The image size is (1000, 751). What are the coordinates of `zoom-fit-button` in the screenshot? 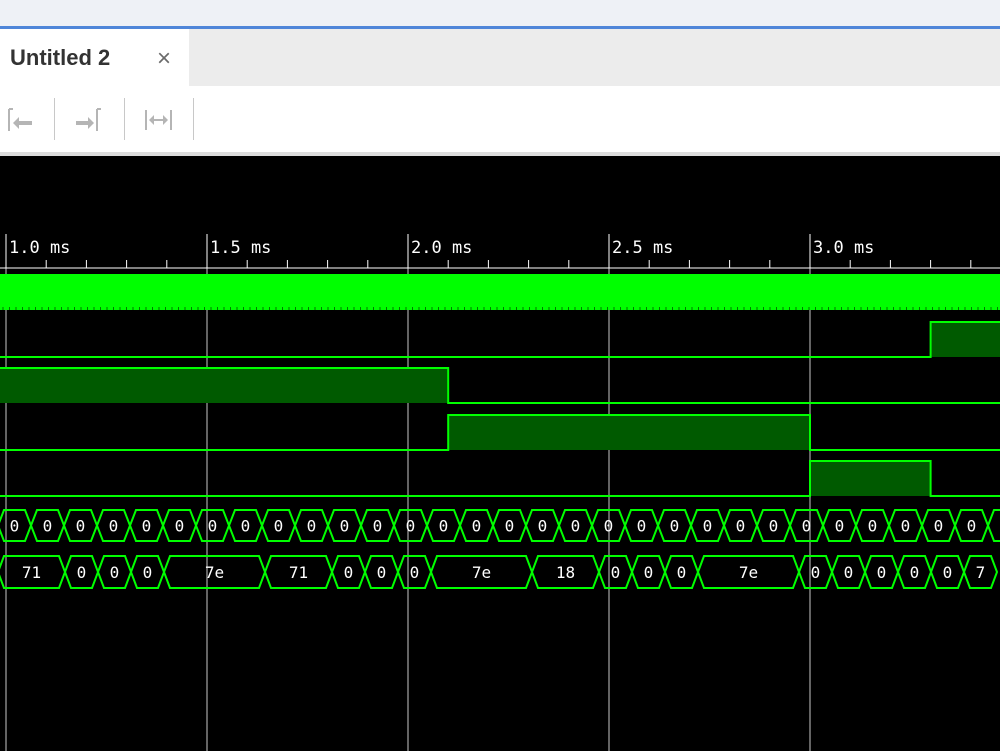 It's located at (158, 119).